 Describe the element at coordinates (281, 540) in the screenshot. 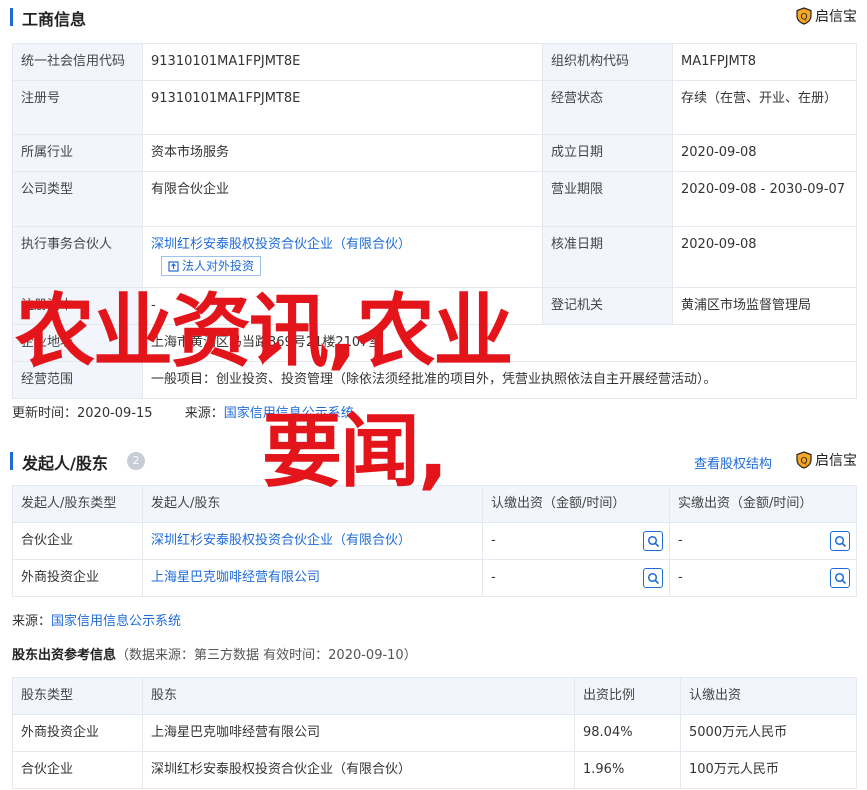

I see `shareholder-link: 深圳红杉安泰股权投资合伙企业（有限合伙）` at that location.